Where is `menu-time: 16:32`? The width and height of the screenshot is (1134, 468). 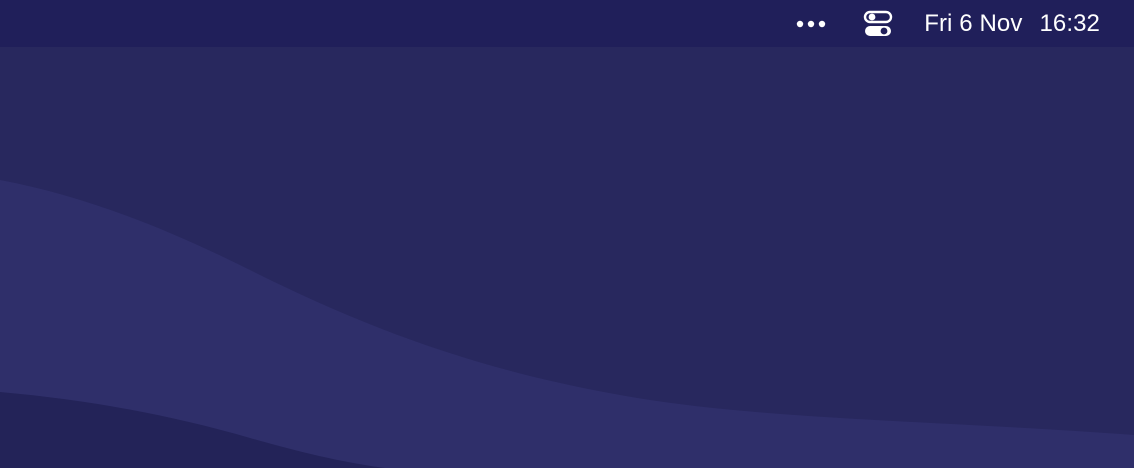 menu-time: 16:32 is located at coordinates (1069, 23).